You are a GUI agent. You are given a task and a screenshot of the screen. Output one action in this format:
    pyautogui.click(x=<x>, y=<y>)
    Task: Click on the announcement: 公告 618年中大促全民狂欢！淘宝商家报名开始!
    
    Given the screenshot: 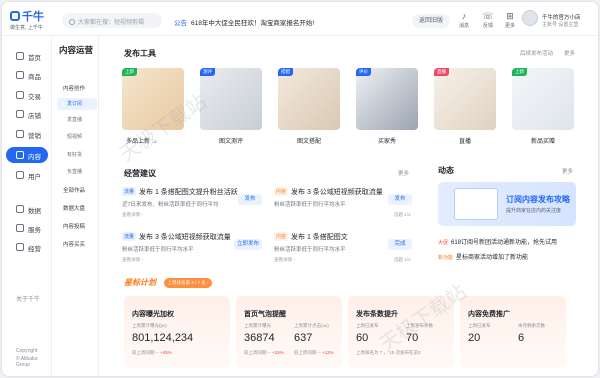 What is the action you would take?
    pyautogui.click(x=244, y=22)
    